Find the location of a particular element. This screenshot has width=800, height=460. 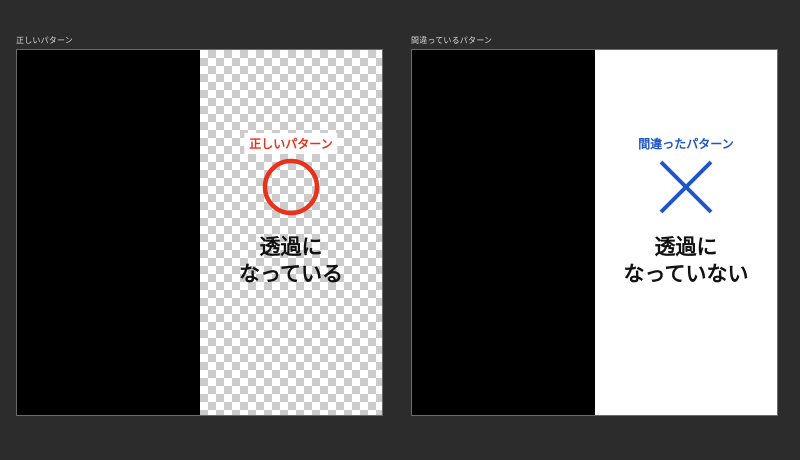

circle-icon is located at coordinates (291, 187).